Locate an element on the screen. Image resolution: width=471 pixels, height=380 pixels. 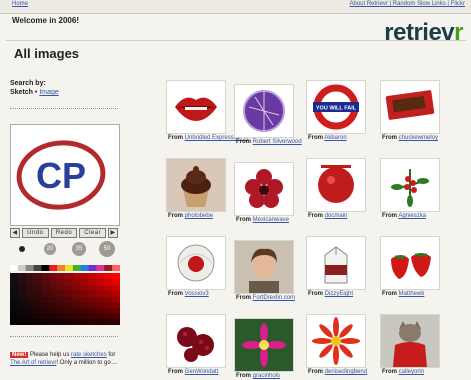
art-of-retrievr-link: The Art of retrievr is located at coordinates (33, 363).